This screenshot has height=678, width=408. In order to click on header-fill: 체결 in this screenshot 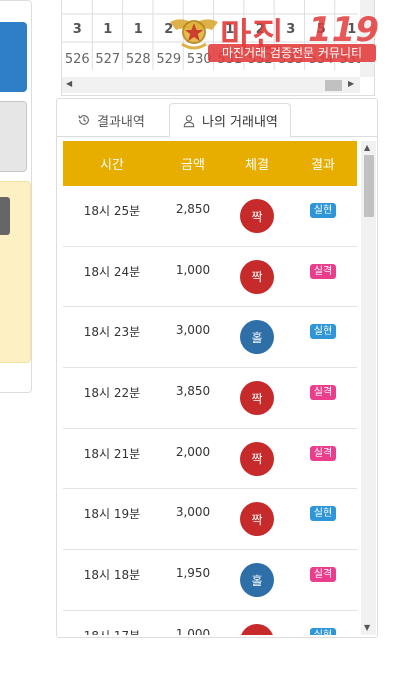, I will do `click(257, 165)`.